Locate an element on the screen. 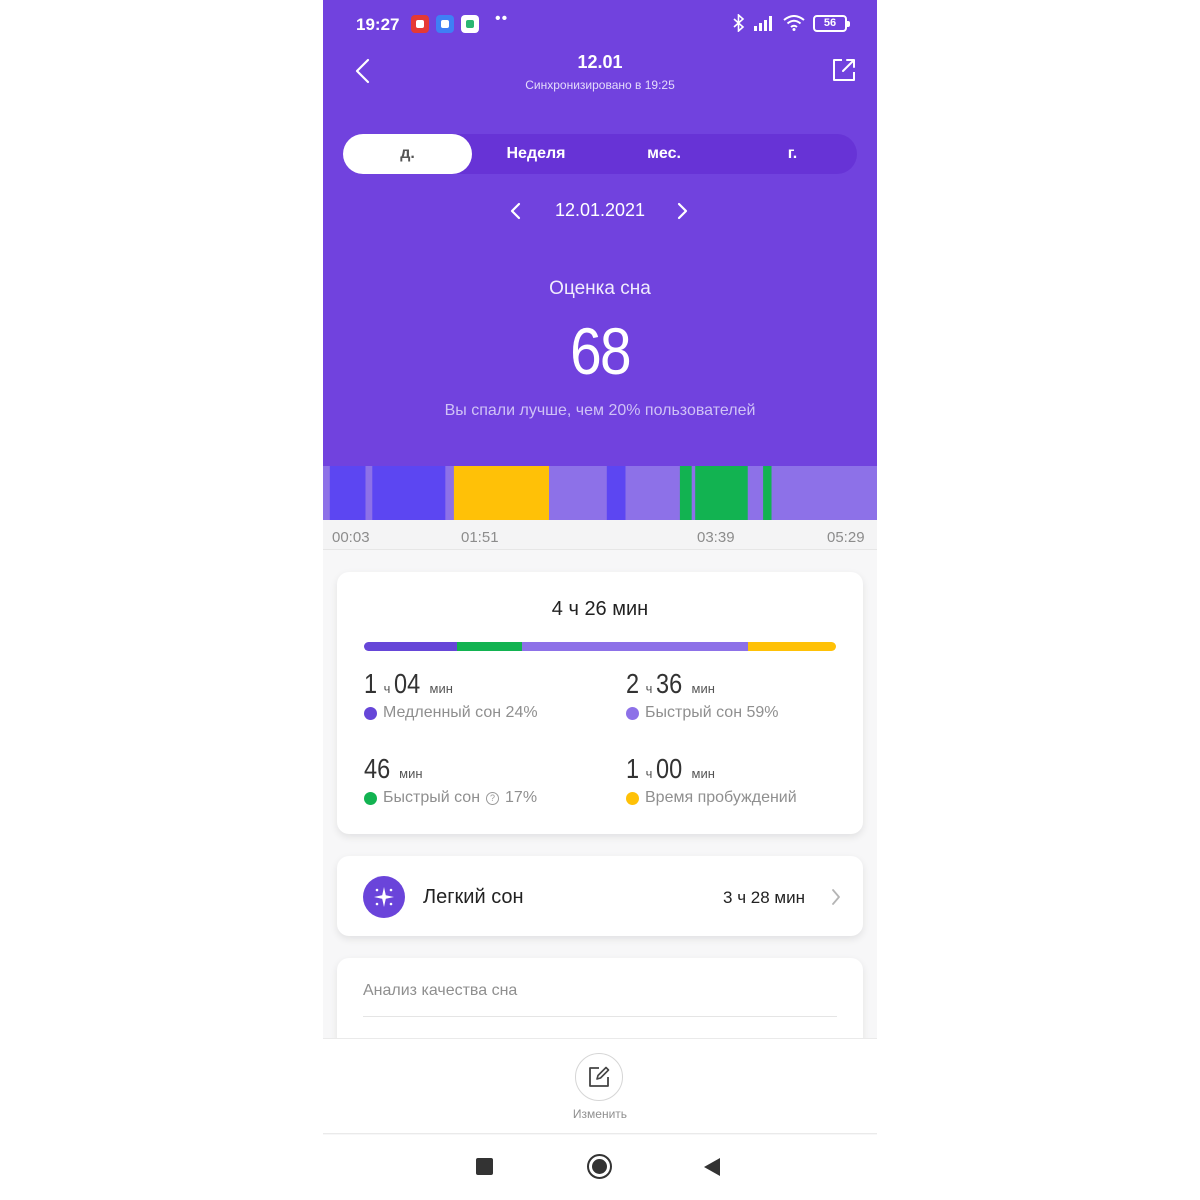 This screenshot has width=1200, height=1200. stat-value: 46 мин is located at coordinates (450, 769).